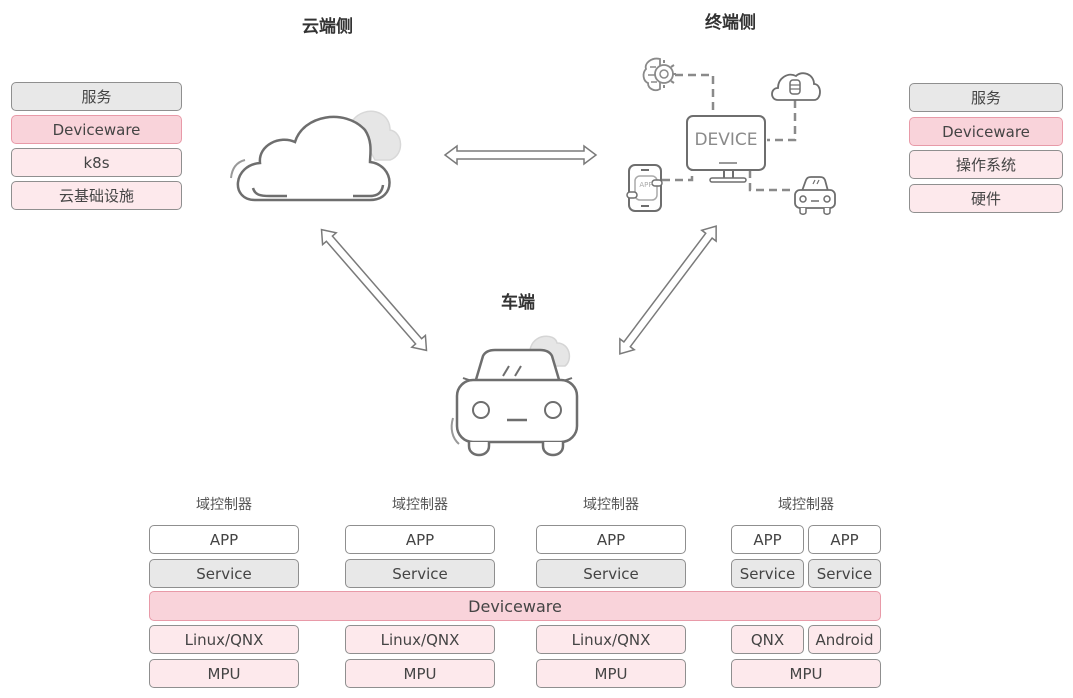 Image resolution: width=1073 pixels, height=698 pixels. What do you see at coordinates (96, 195) in the screenshot?
I see `cloud-stack-infrastructure: 云基础设施` at bounding box center [96, 195].